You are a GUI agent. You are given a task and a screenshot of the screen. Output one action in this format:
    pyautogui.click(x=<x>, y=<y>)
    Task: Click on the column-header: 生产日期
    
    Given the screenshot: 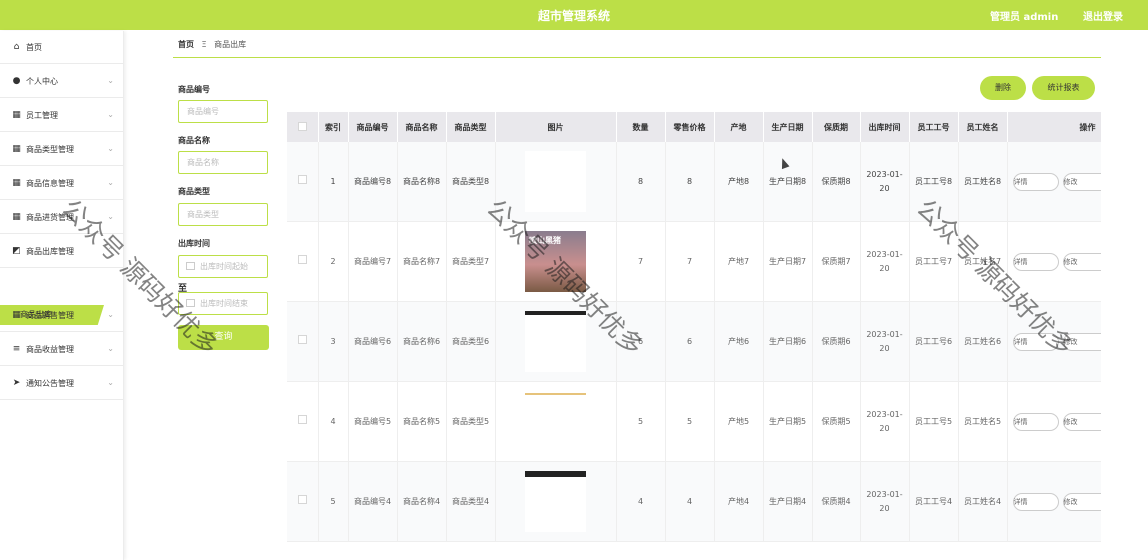 What is the action you would take?
    pyautogui.click(x=788, y=127)
    